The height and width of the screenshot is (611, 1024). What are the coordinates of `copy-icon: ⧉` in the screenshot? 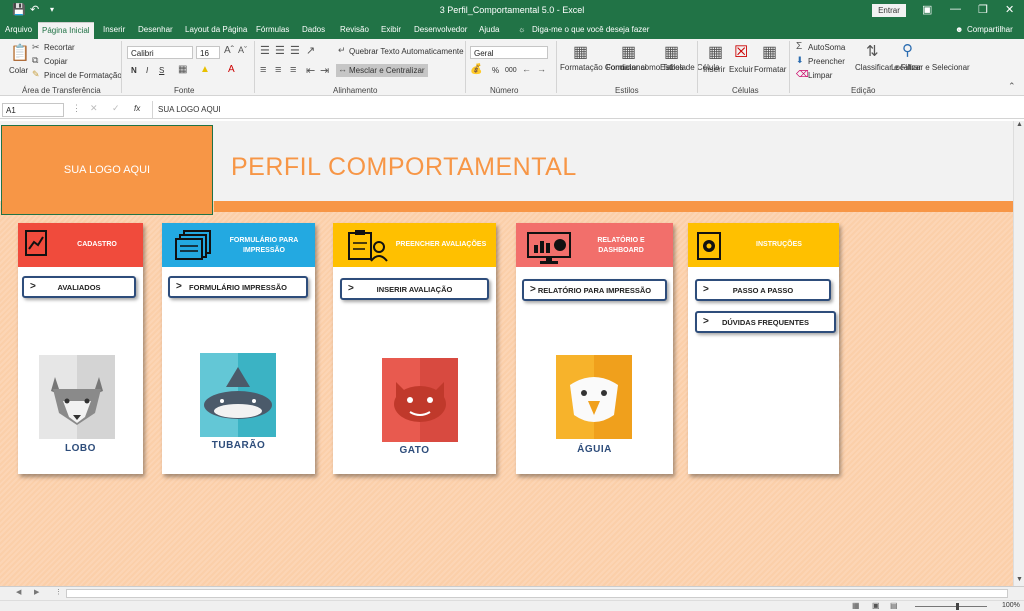 It's located at (35, 60).